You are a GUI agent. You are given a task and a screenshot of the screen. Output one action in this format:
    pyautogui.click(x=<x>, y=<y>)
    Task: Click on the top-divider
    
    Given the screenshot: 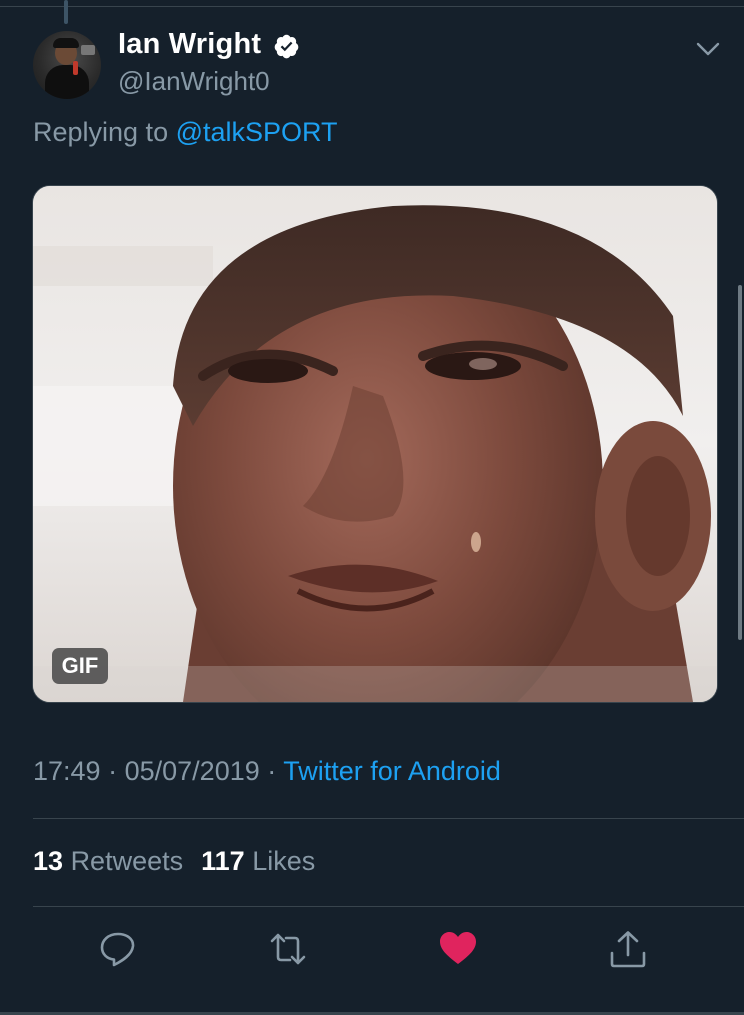 What is the action you would take?
    pyautogui.click(x=372, y=6)
    